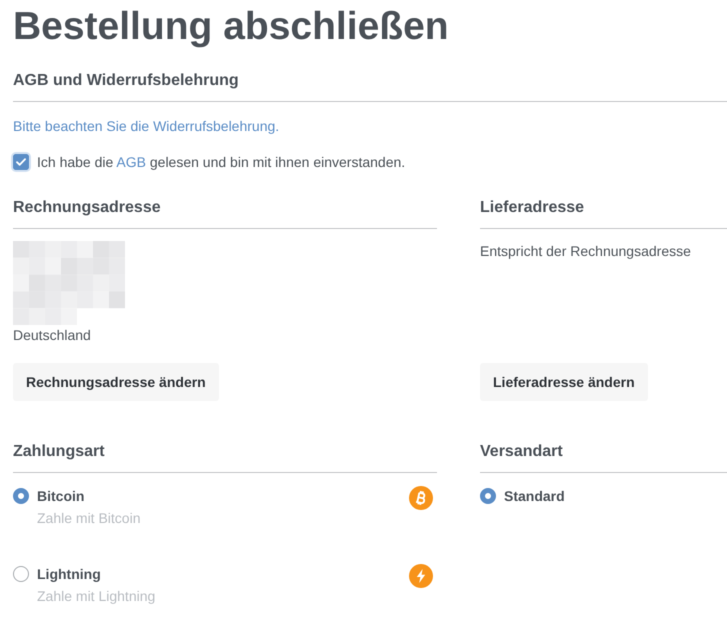  I want to click on checkmark-icon, so click(21, 162).